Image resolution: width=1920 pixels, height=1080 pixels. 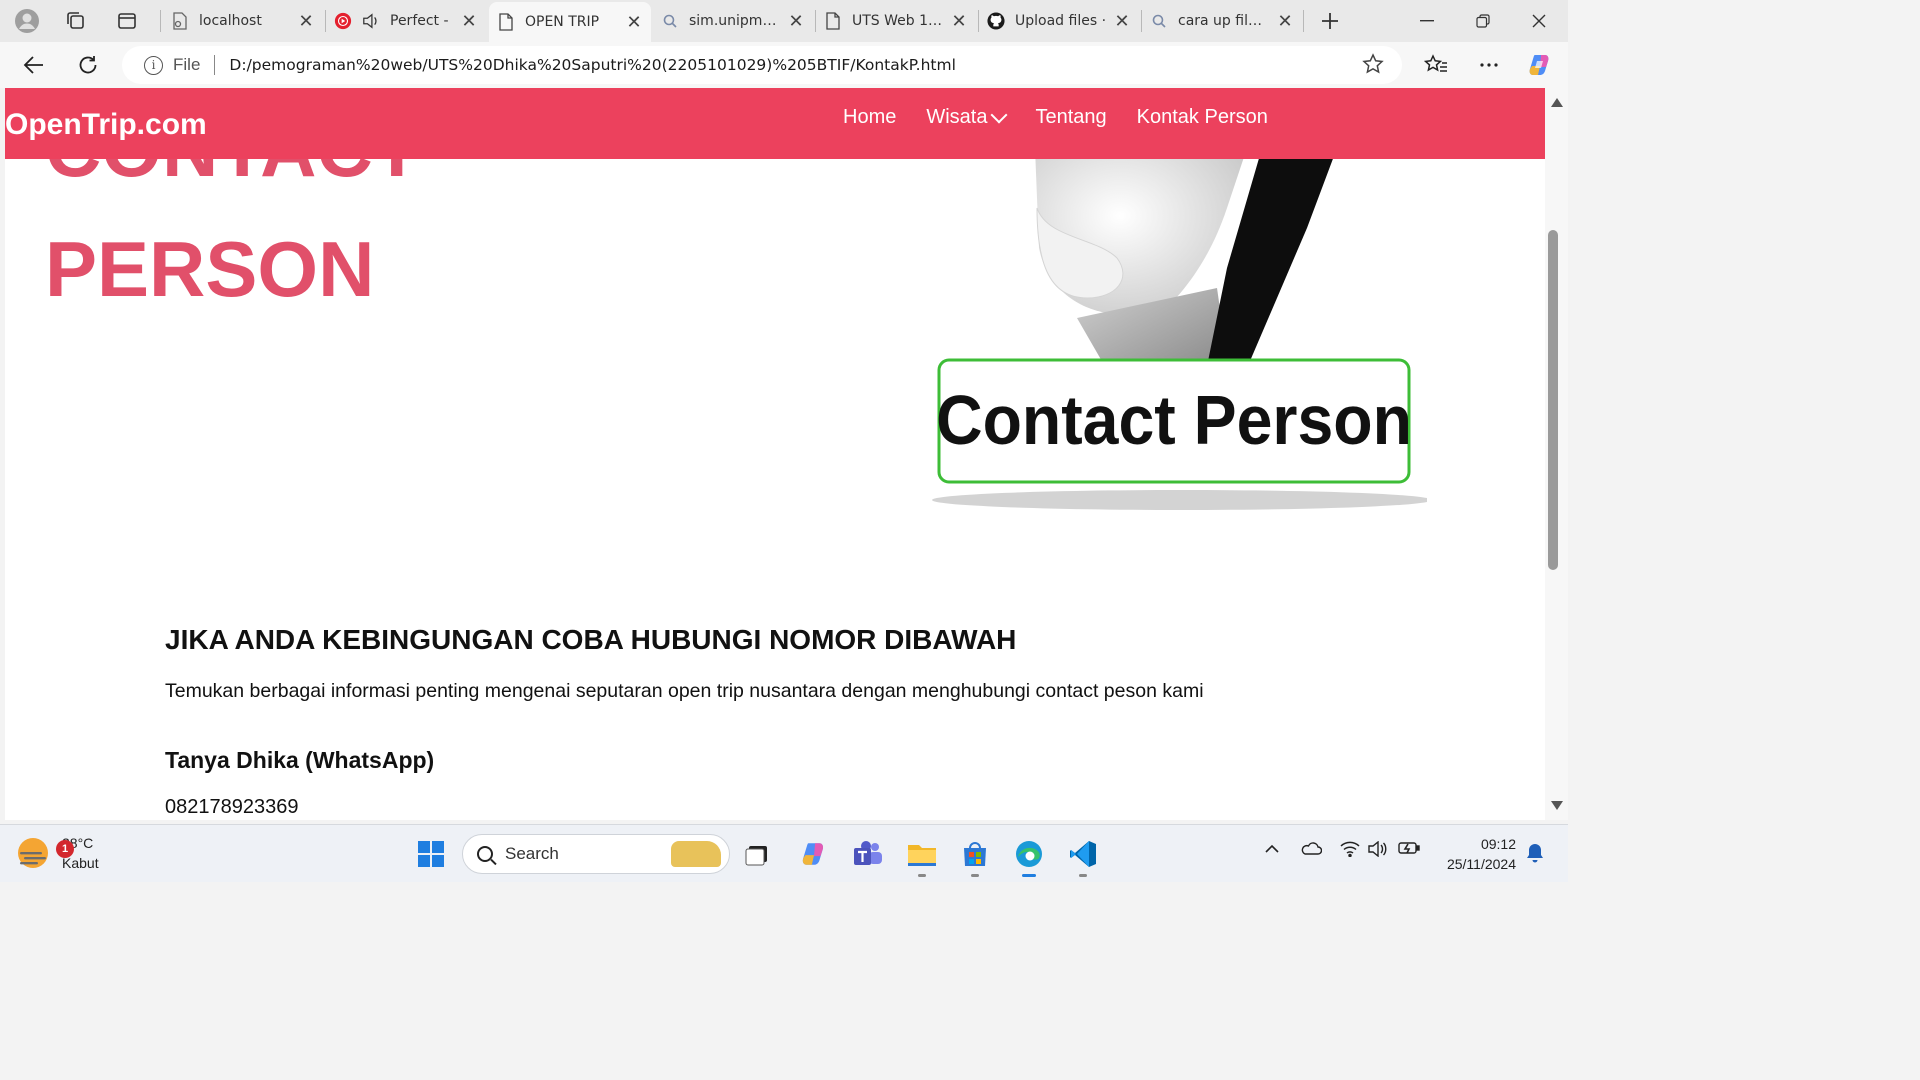 I want to click on tab-title: sim.unipma.a, so click(x=735, y=21).